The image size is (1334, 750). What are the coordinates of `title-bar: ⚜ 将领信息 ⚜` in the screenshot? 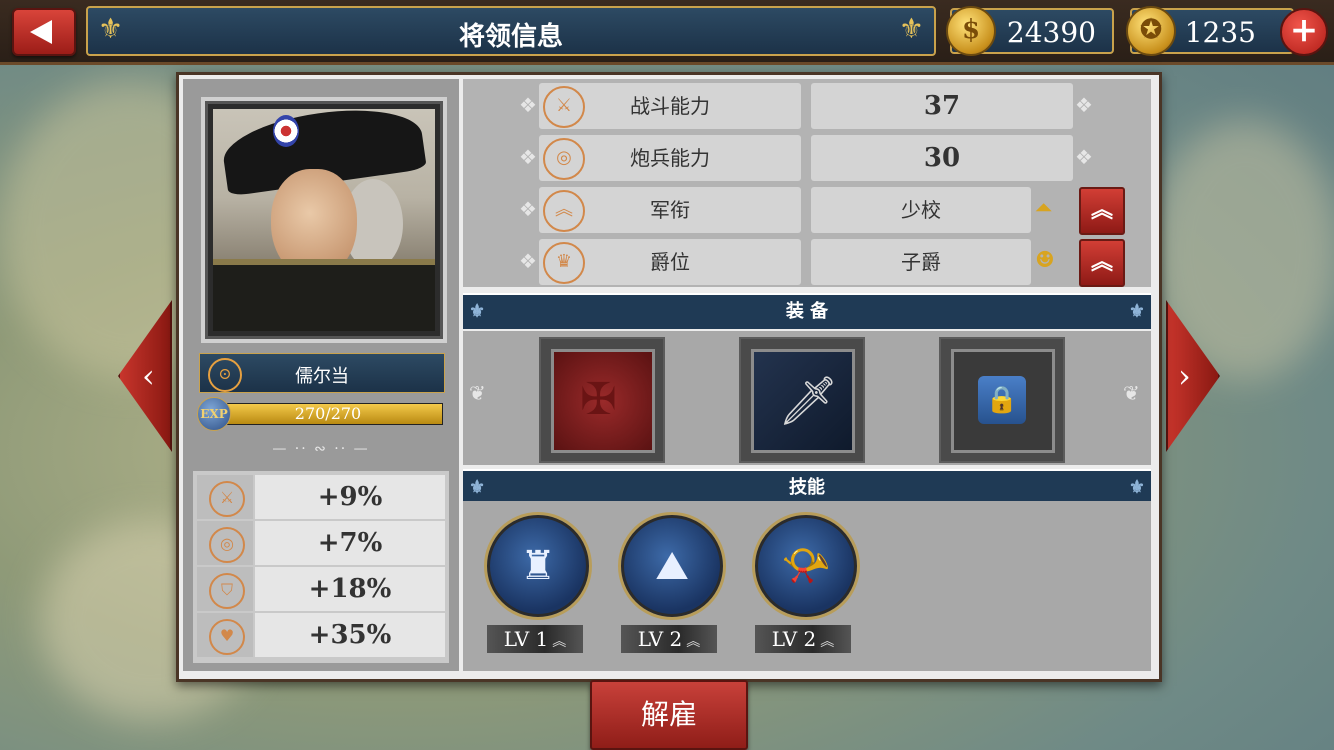 It's located at (511, 31).